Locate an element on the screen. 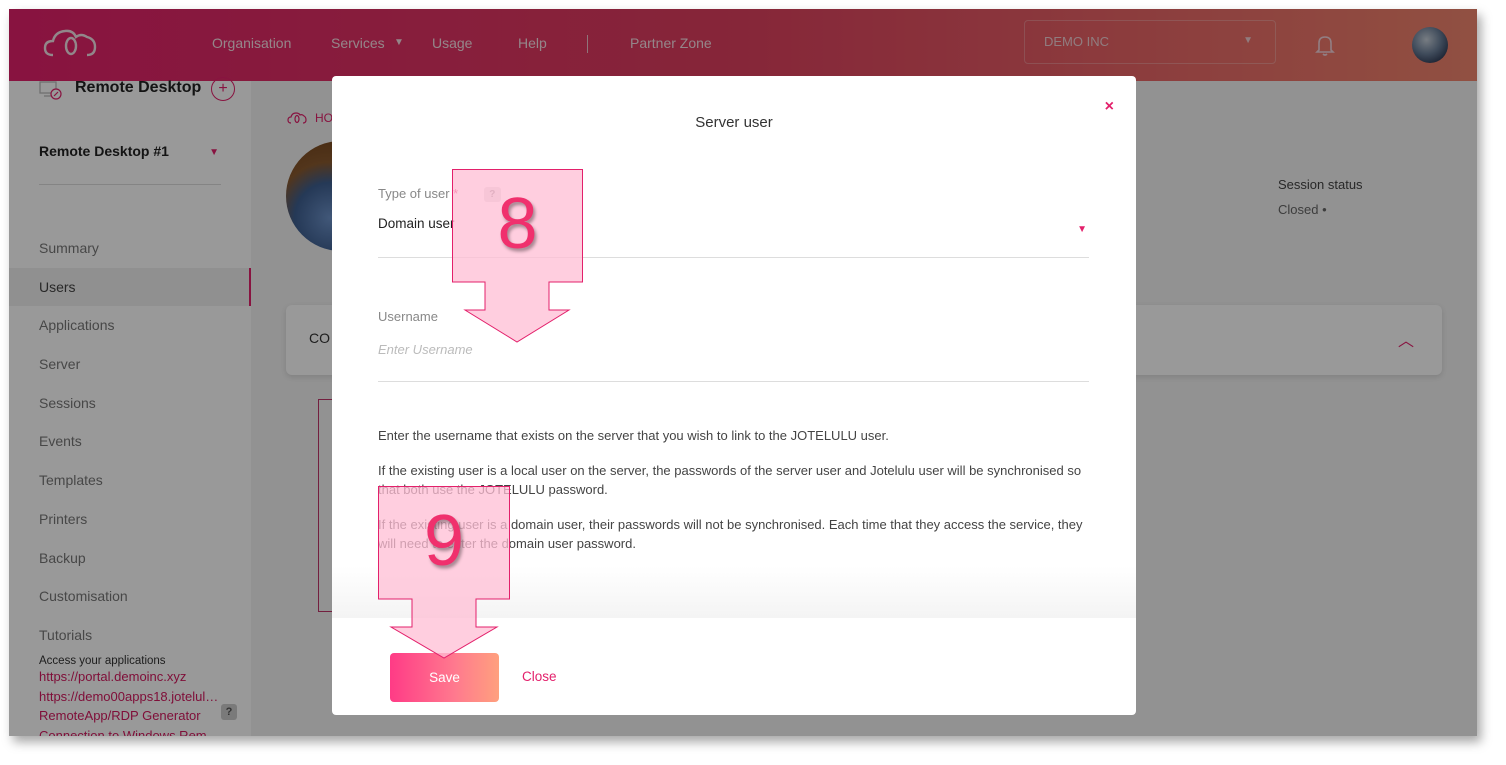 The height and width of the screenshot is (765, 1506). modal-backdrop-top is located at coordinates (743, 45).